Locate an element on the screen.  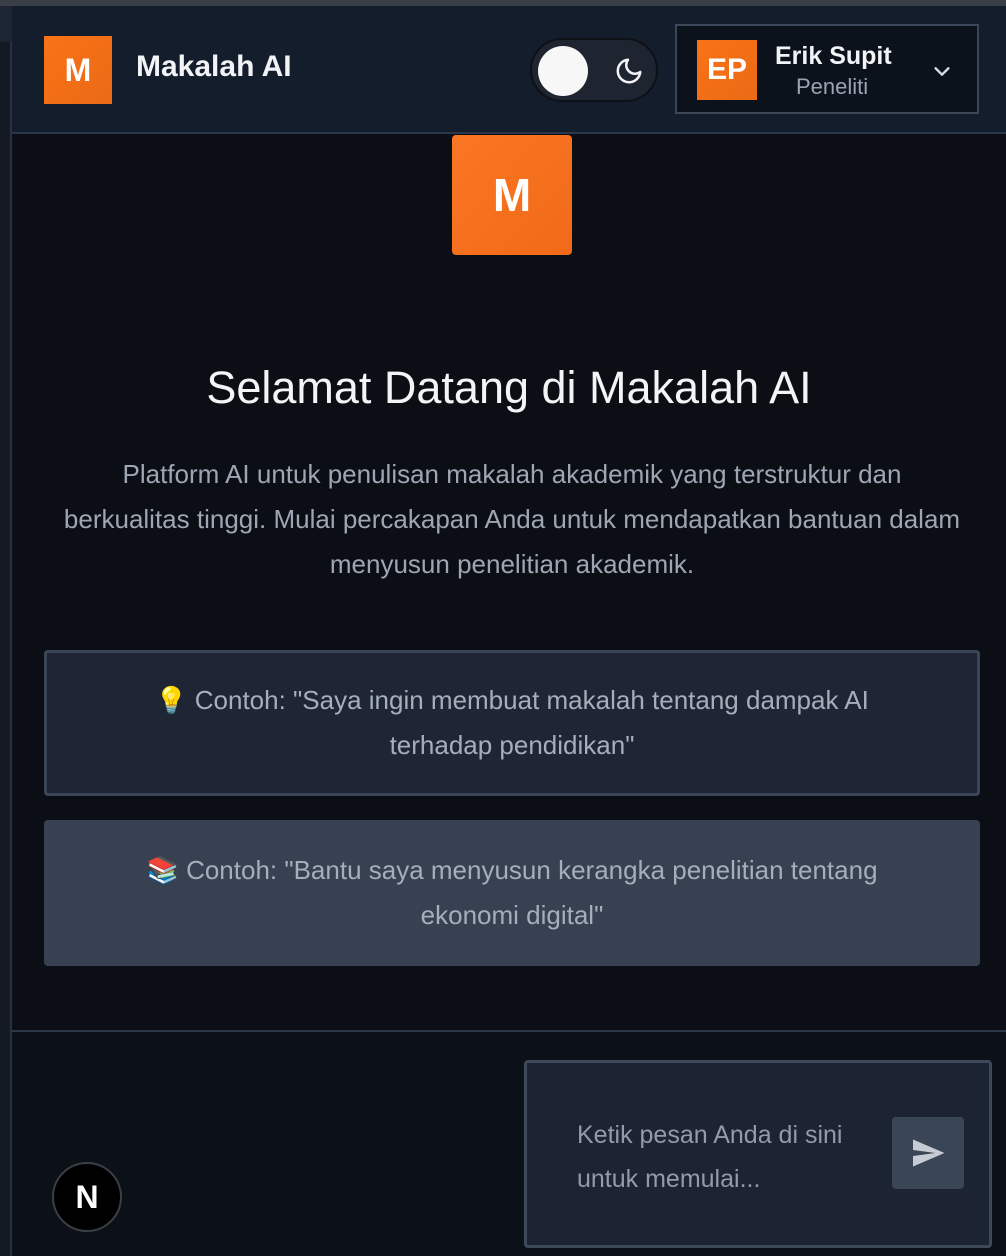
user-role: Peneliti is located at coordinates (832, 86).